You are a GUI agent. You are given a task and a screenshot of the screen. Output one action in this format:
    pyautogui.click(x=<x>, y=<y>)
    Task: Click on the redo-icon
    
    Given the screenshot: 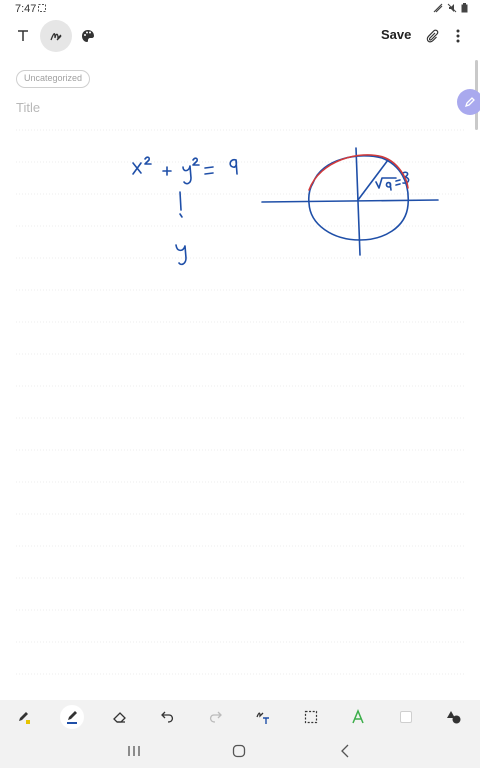 What is the action you would take?
    pyautogui.click(x=215, y=717)
    